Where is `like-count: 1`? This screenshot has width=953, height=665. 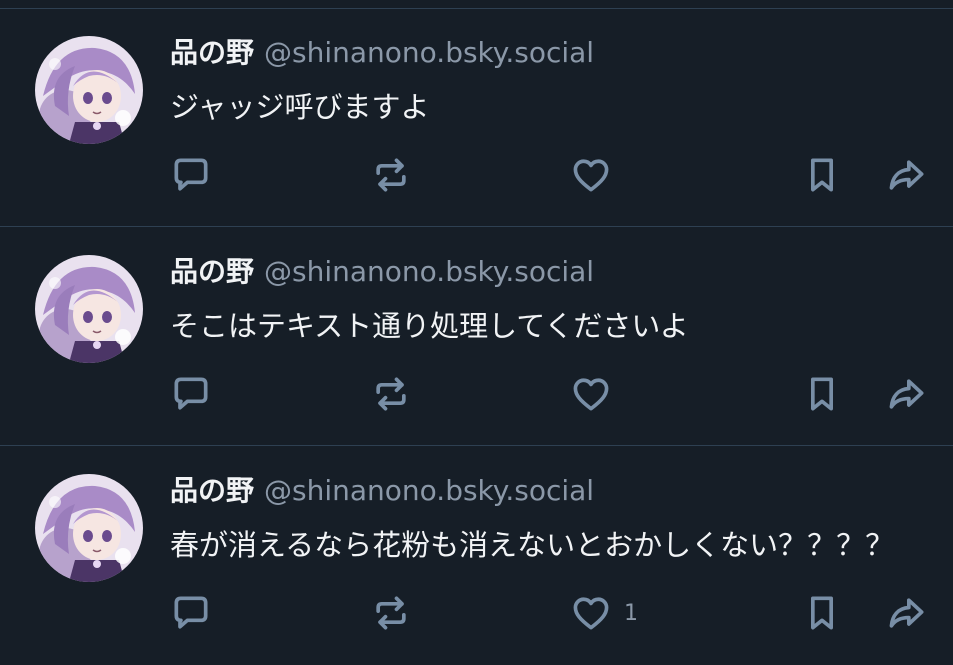
like-count: 1 is located at coordinates (631, 613).